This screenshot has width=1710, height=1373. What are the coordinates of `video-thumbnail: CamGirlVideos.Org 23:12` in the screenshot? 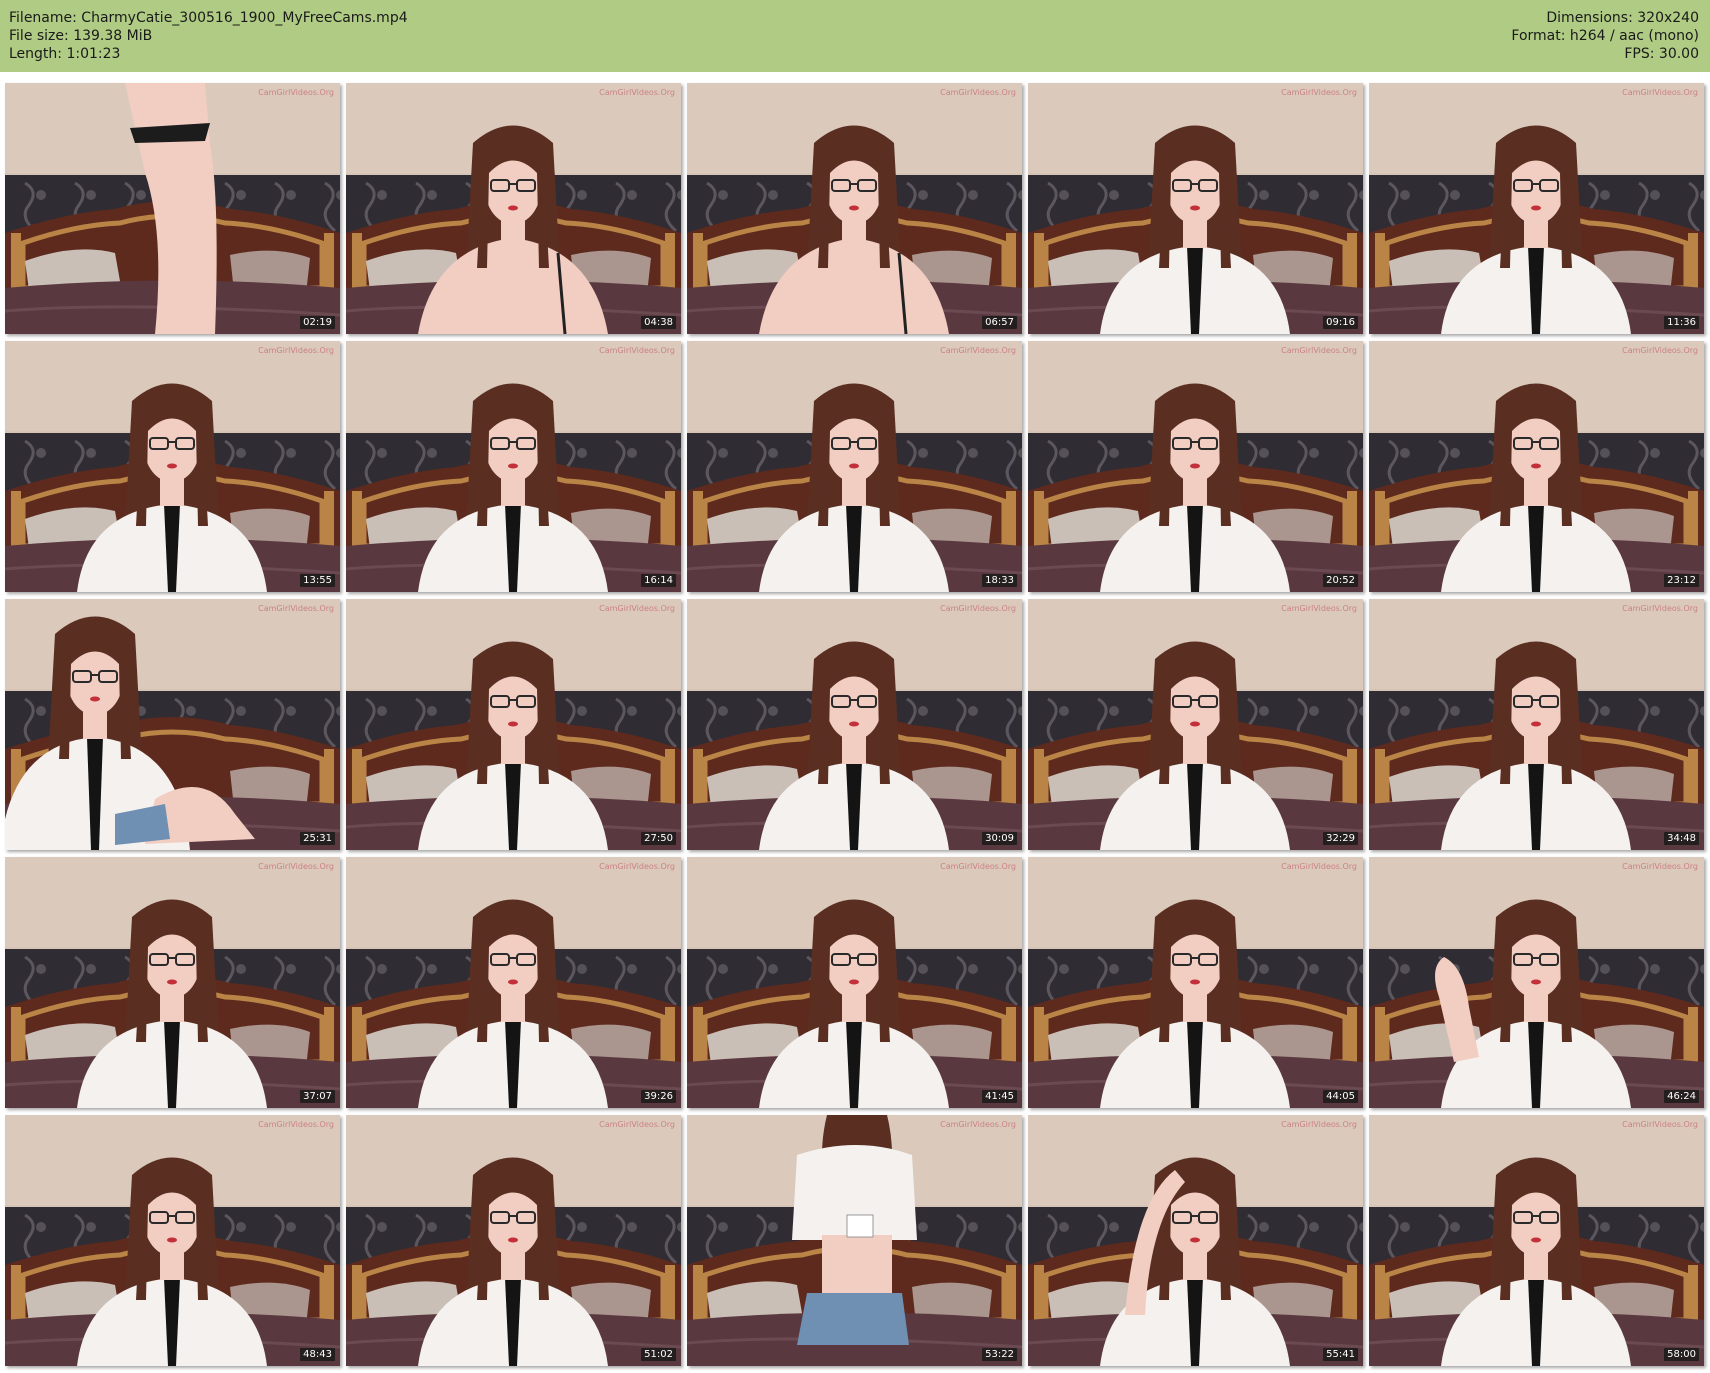 It's located at (1536, 466).